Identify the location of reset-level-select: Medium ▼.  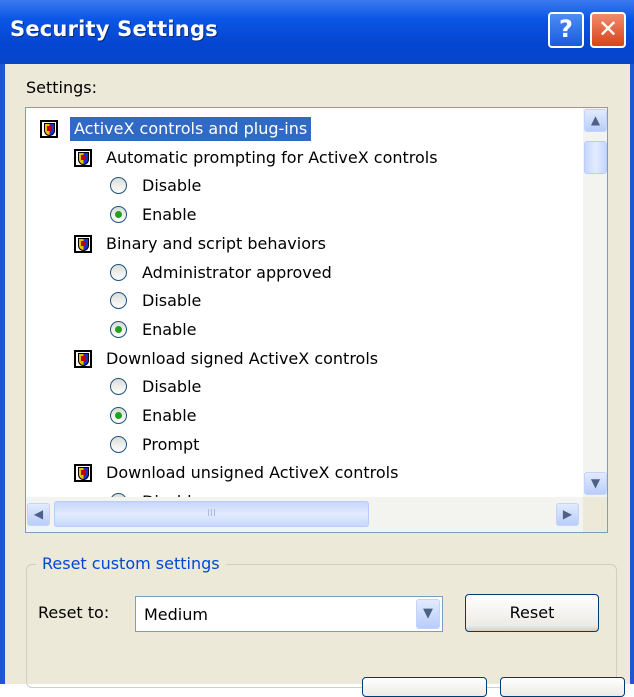
(289, 614).